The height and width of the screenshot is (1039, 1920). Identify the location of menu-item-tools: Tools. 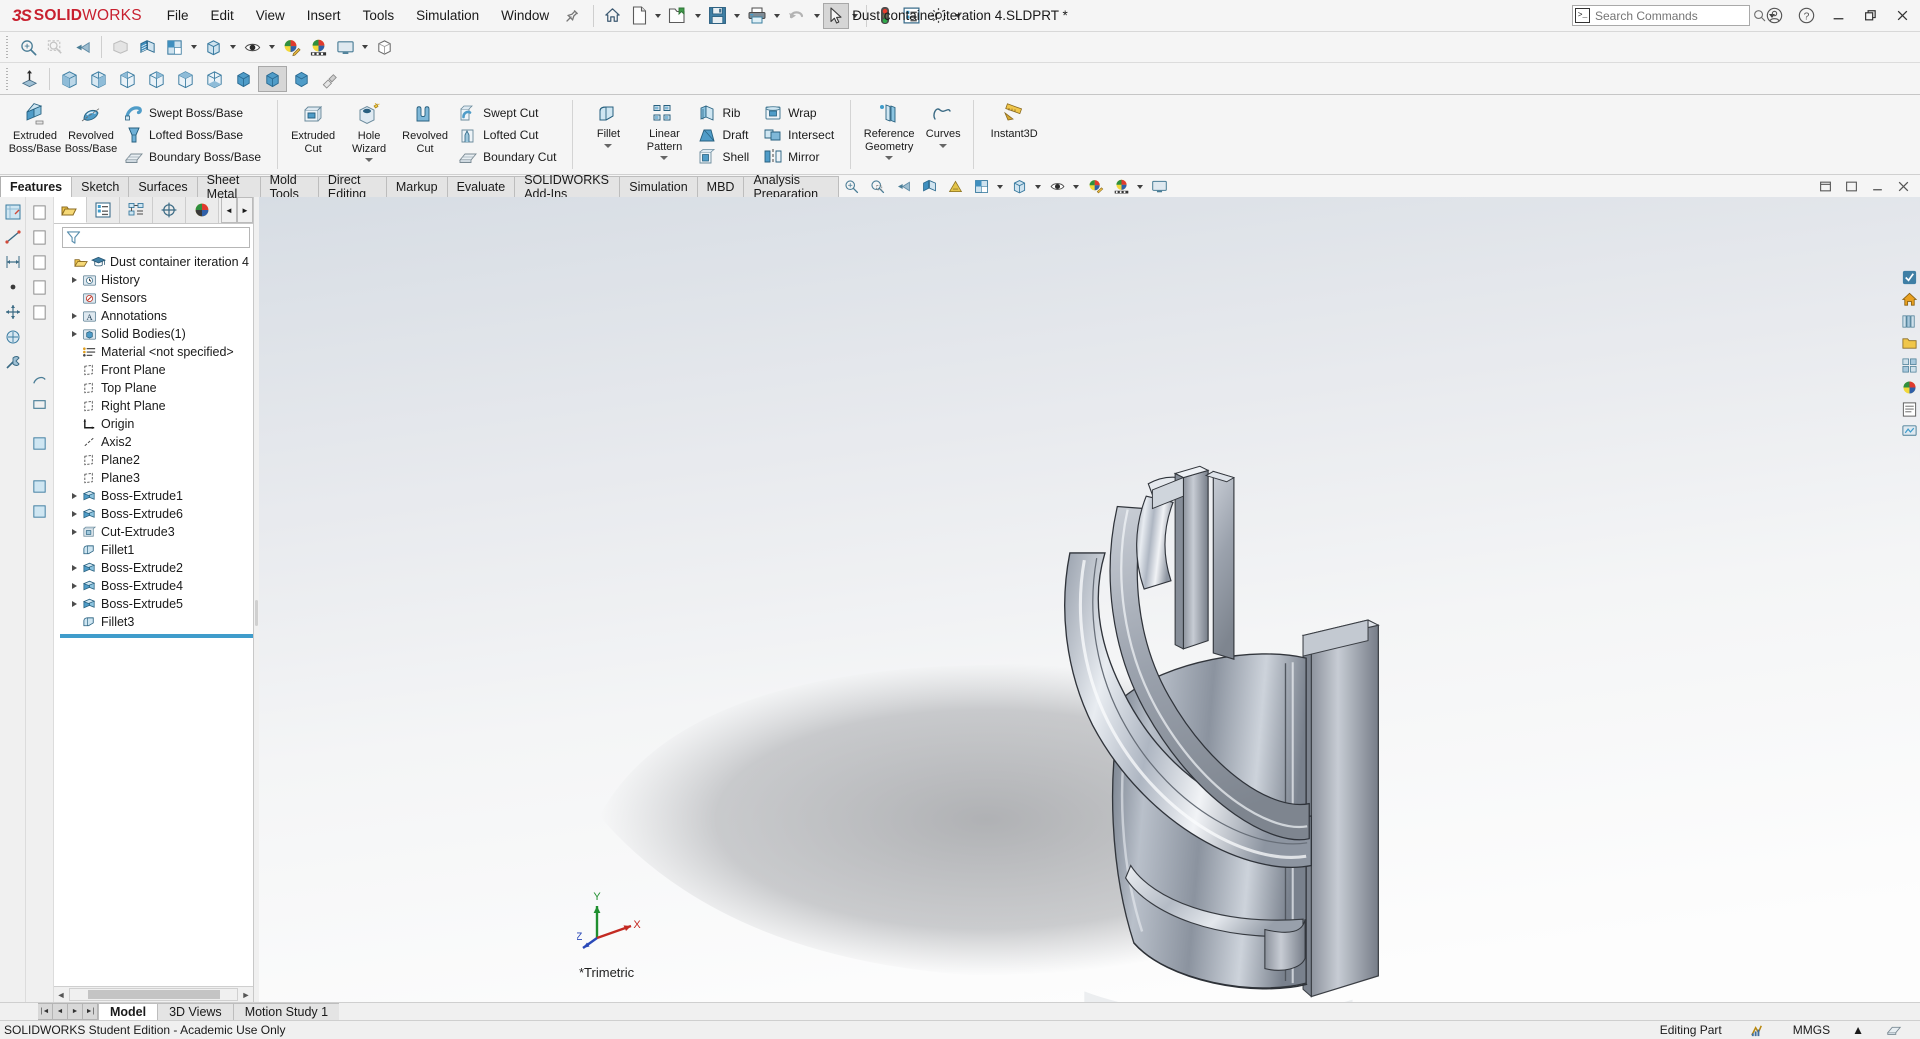
(379, 15).